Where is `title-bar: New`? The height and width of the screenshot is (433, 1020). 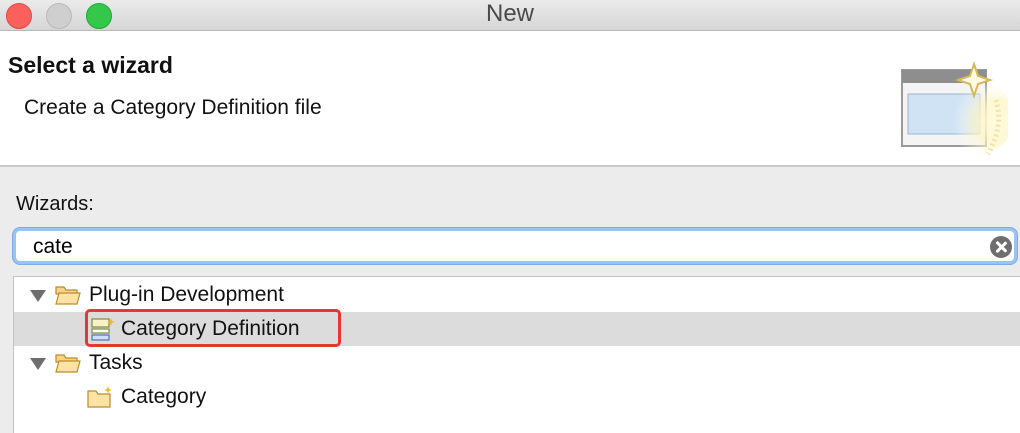 title-bar: New is located at coordinates (510, 15).